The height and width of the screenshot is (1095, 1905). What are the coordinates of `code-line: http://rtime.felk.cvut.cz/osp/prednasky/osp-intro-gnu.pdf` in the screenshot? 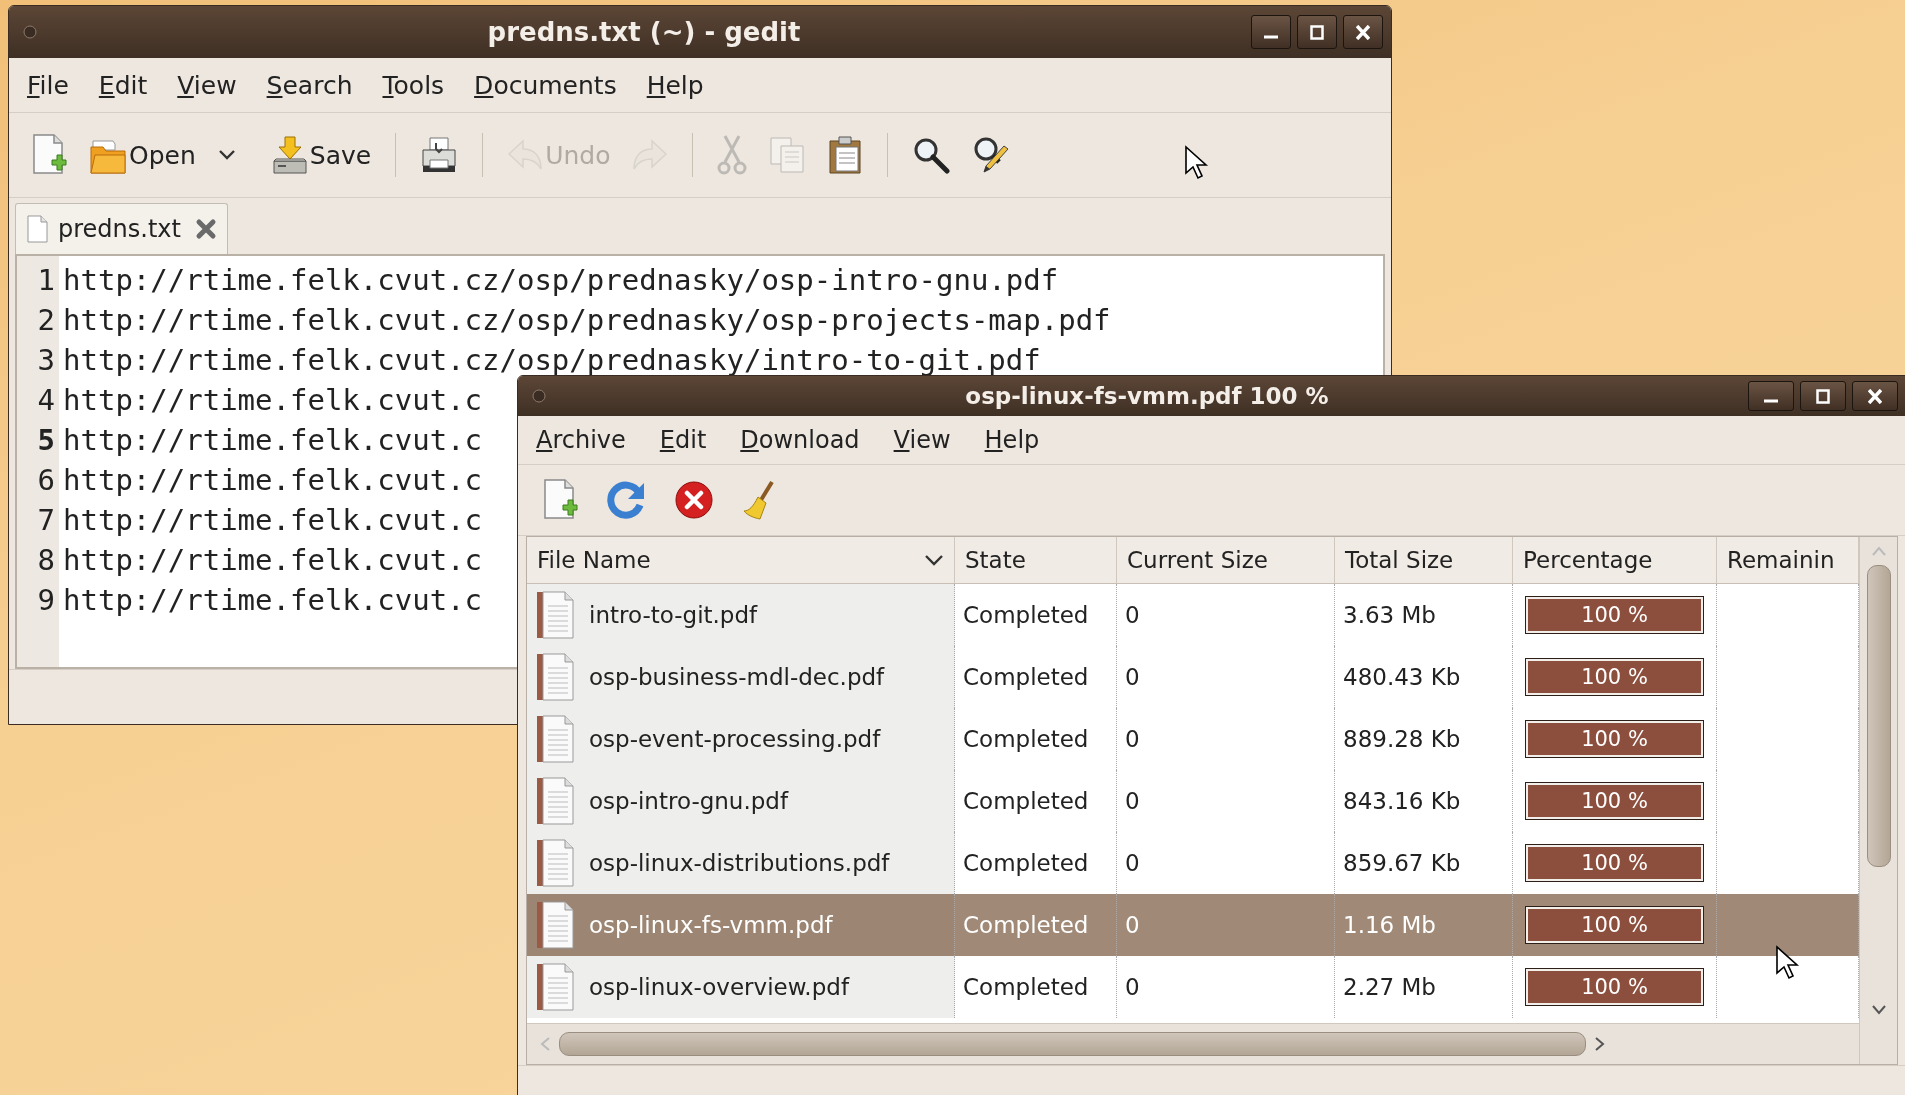 It's located at (561, 280).